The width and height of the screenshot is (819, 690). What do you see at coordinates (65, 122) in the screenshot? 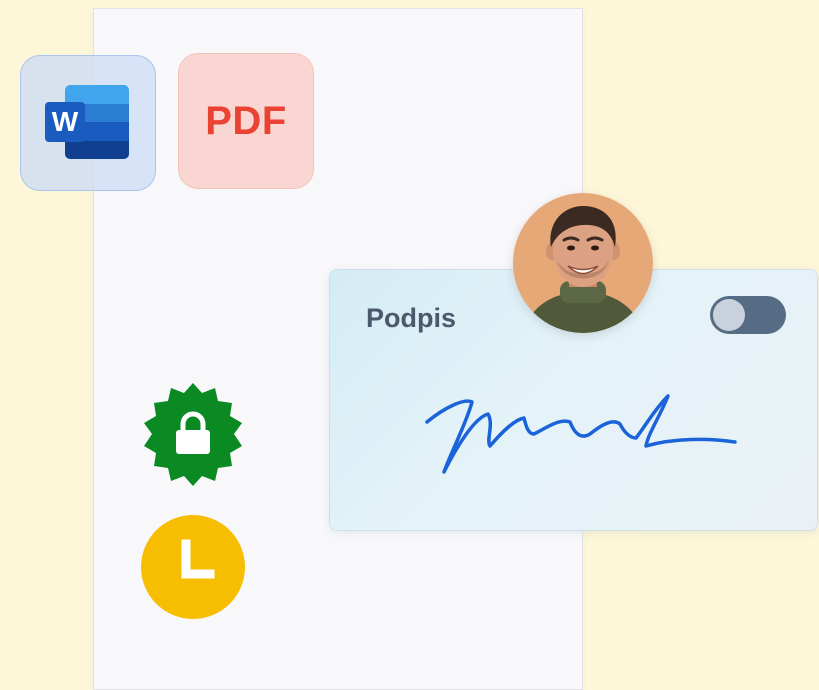
I see `word-badge: W` at bounding box center [65, 122].